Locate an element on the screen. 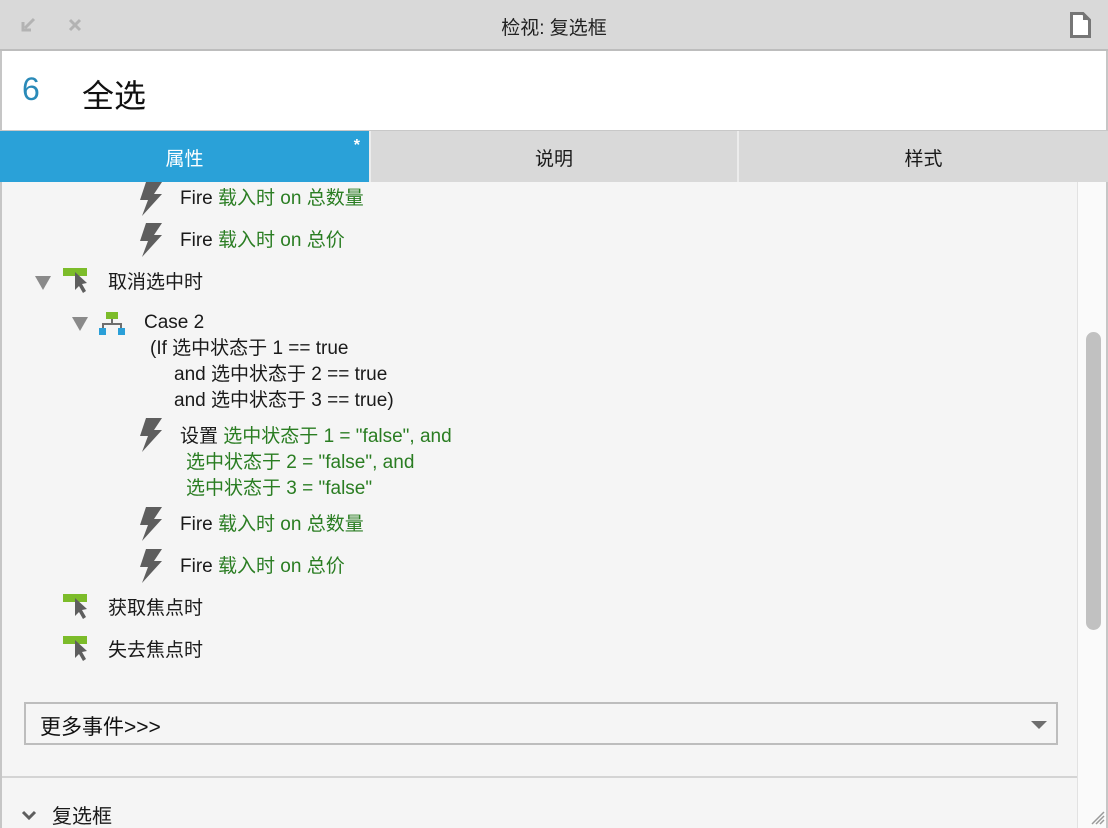 The width and height of the screenshot is (1108, 828). section-label: 复选框 is located at coordinates (82, 817).